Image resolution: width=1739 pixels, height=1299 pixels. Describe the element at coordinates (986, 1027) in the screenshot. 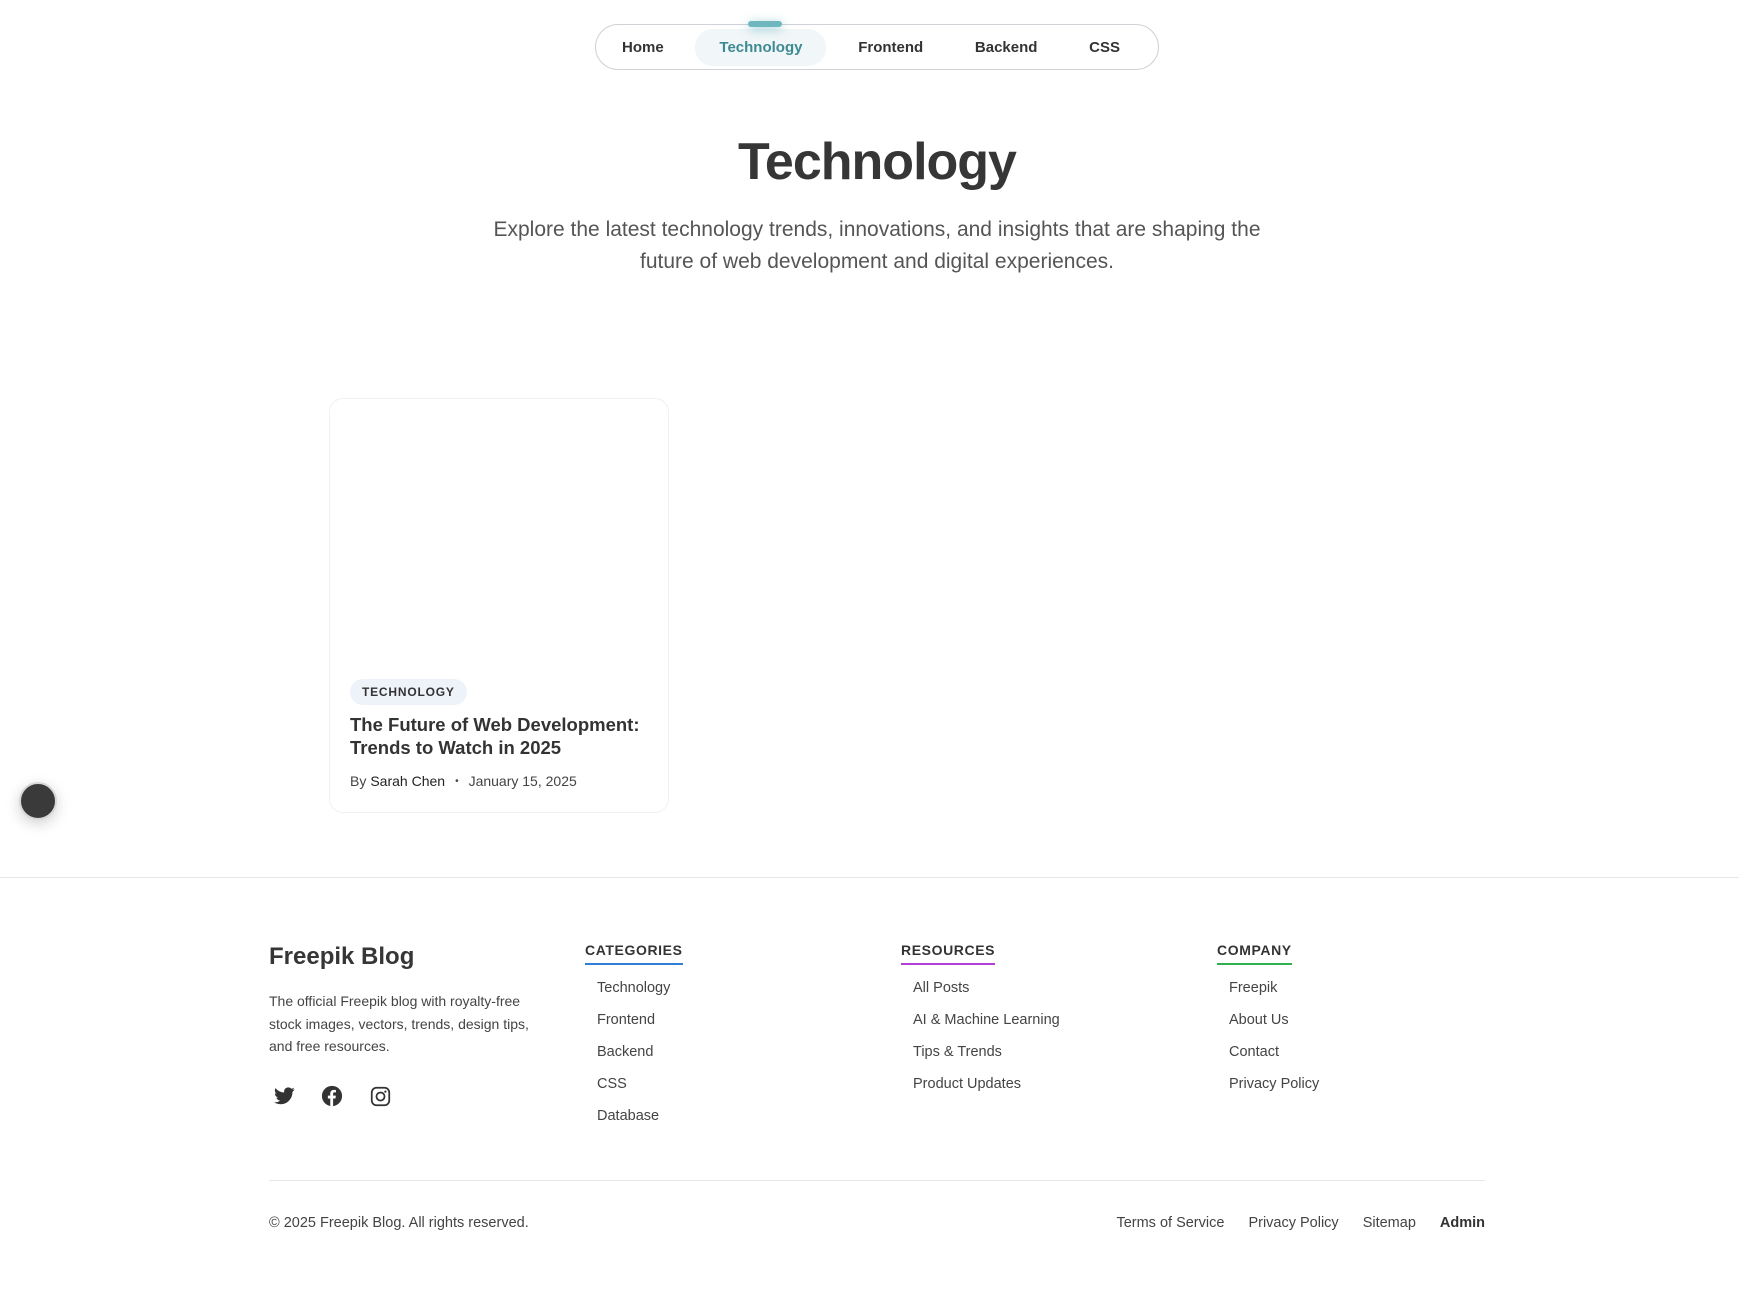

I see `footer-link-ai-ml: AI & Machine Learning` at that location.